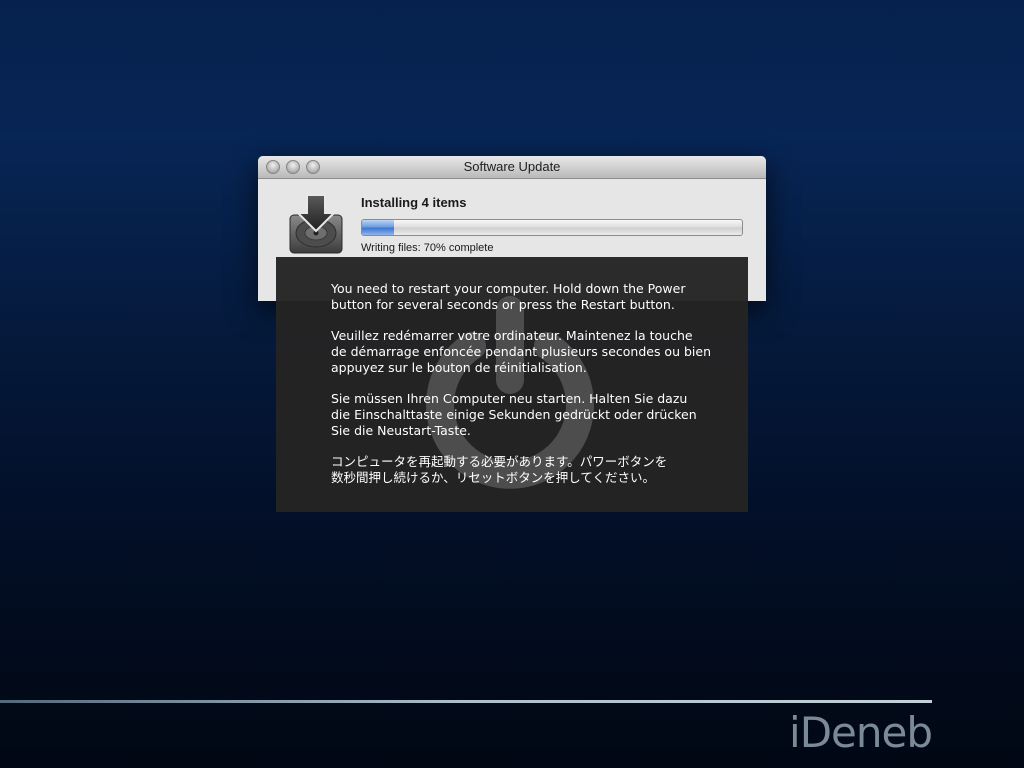 The height and width of the screenshot is (768, 1024). I want to click on hard-disk-download-icon, so click(316, 224).